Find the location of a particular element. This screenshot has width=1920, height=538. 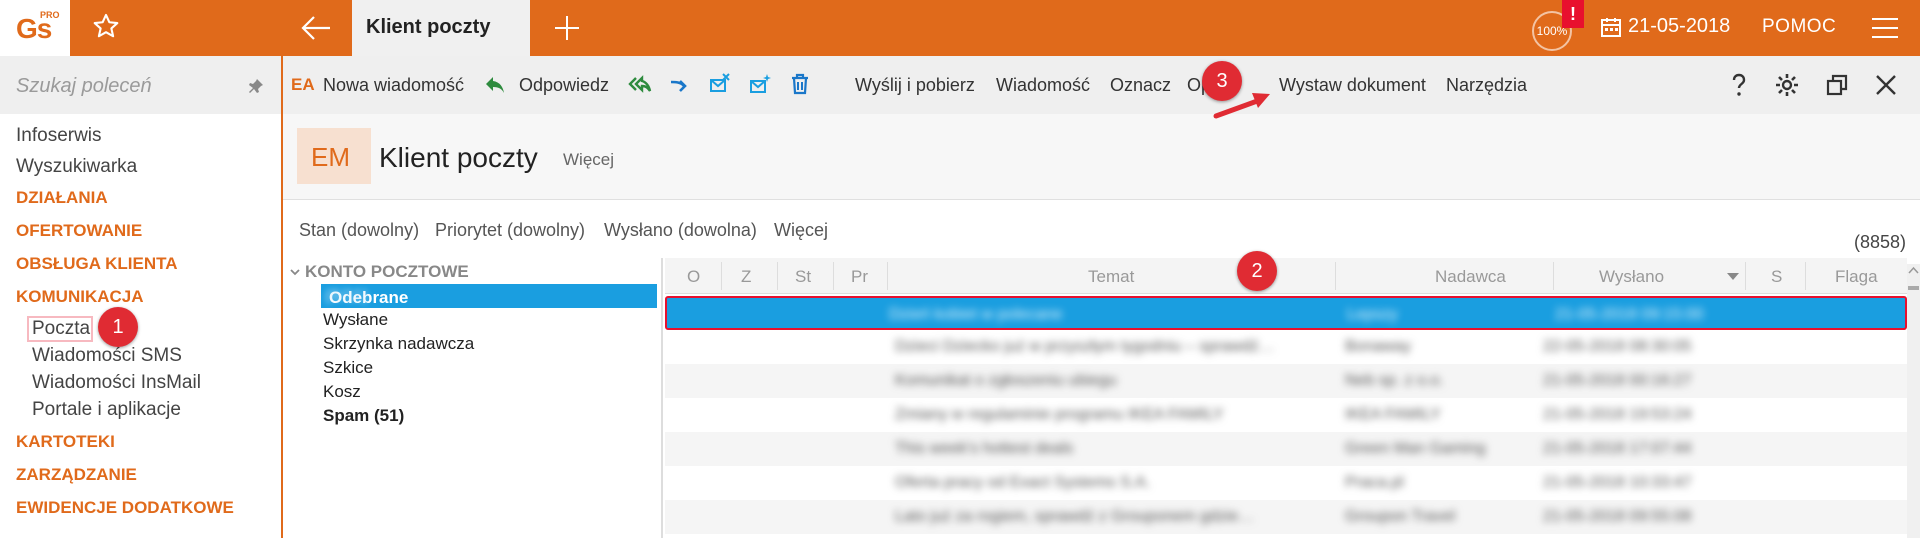

sidebar-category-ewidencje: EWIDENCJE DODATKOWE is located at coordinates (125, 508).